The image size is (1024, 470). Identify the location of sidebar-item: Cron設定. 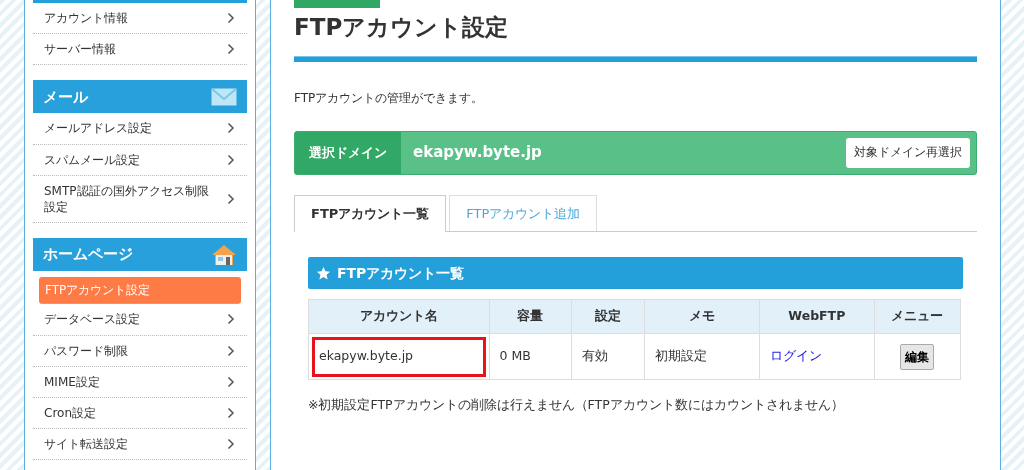
(140, 413).